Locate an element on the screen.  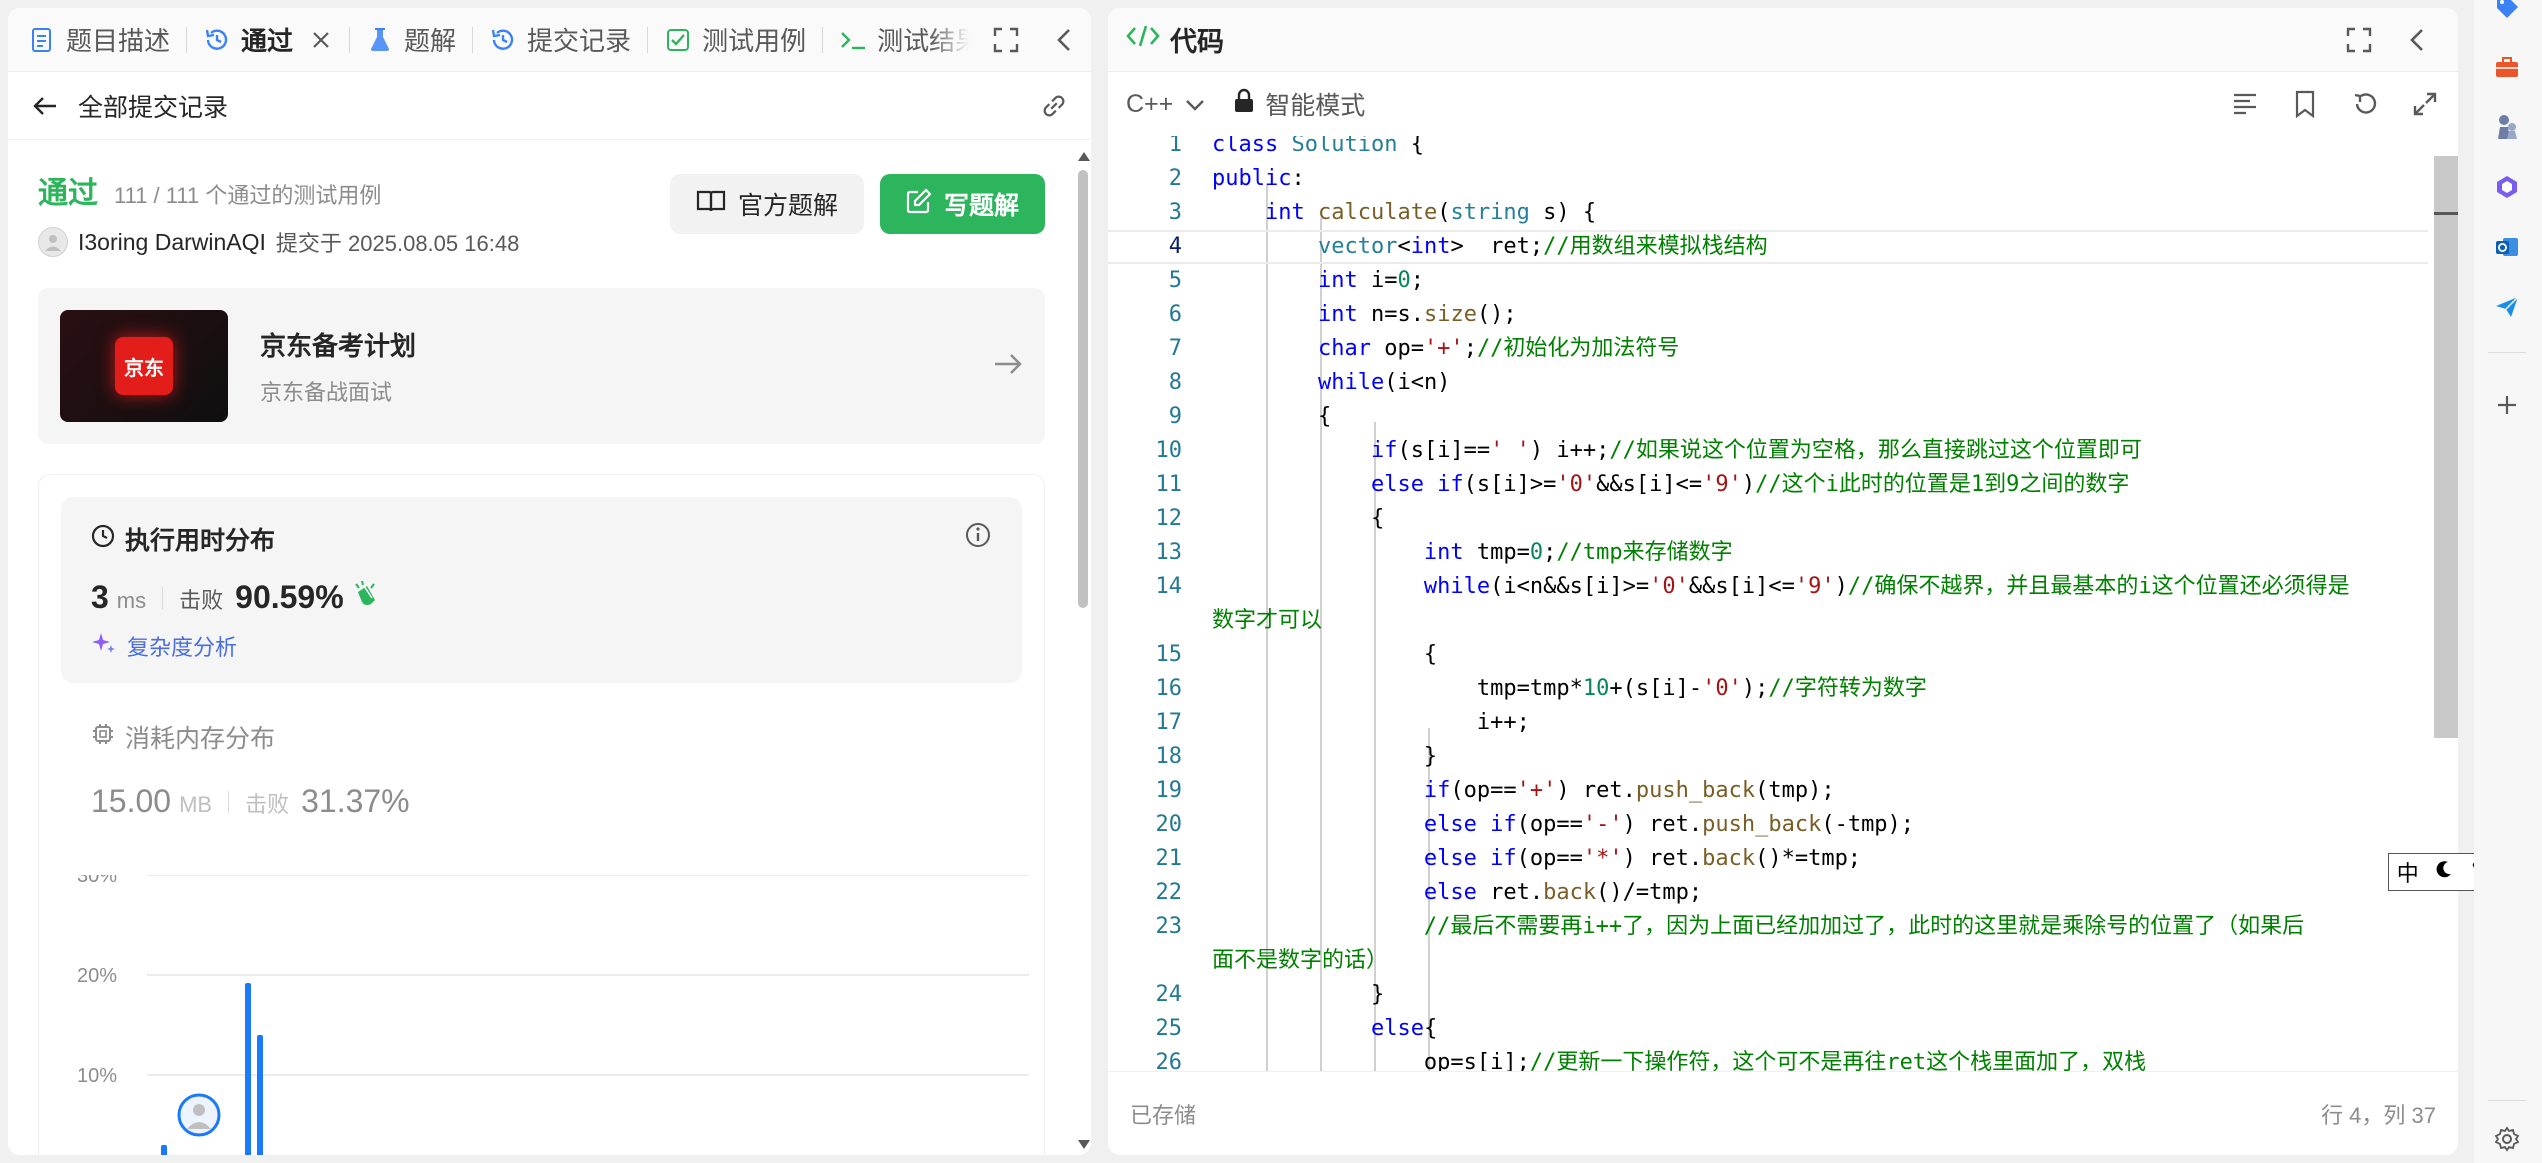
language-value: C++ is located at coordinates (1150, 103).